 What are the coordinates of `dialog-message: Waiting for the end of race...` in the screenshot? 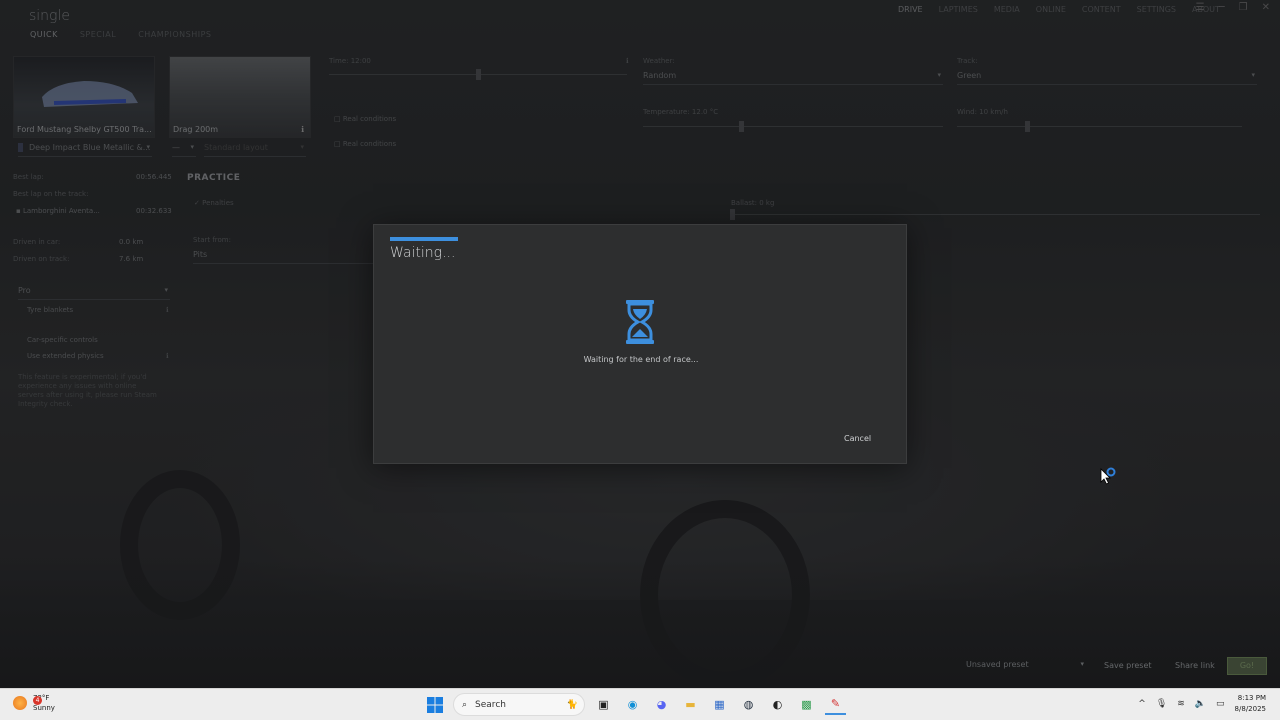 It's located at (641, 359).